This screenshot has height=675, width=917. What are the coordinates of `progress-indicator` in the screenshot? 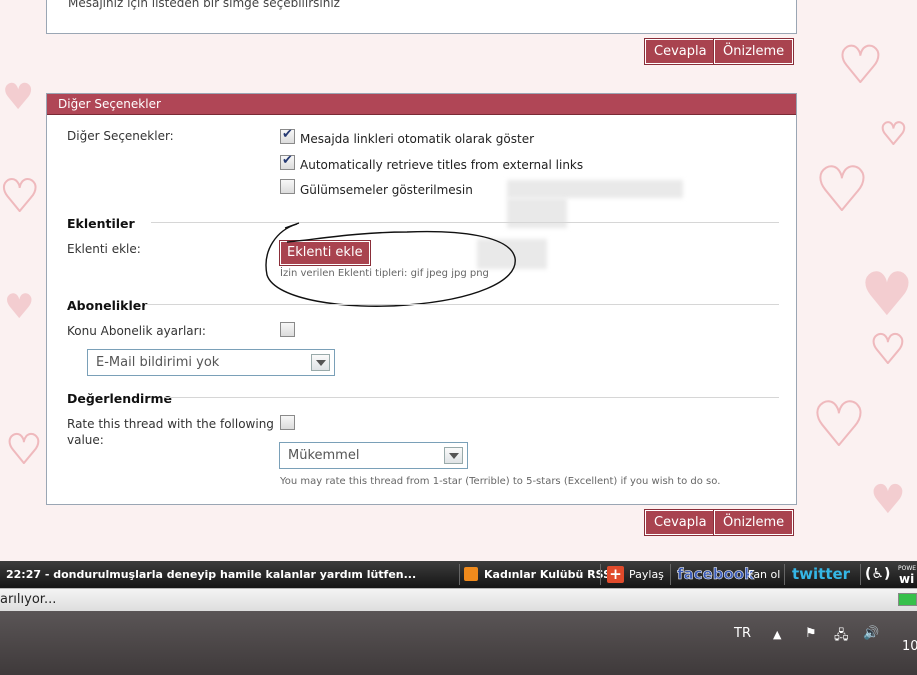 It's located at (907, 599).